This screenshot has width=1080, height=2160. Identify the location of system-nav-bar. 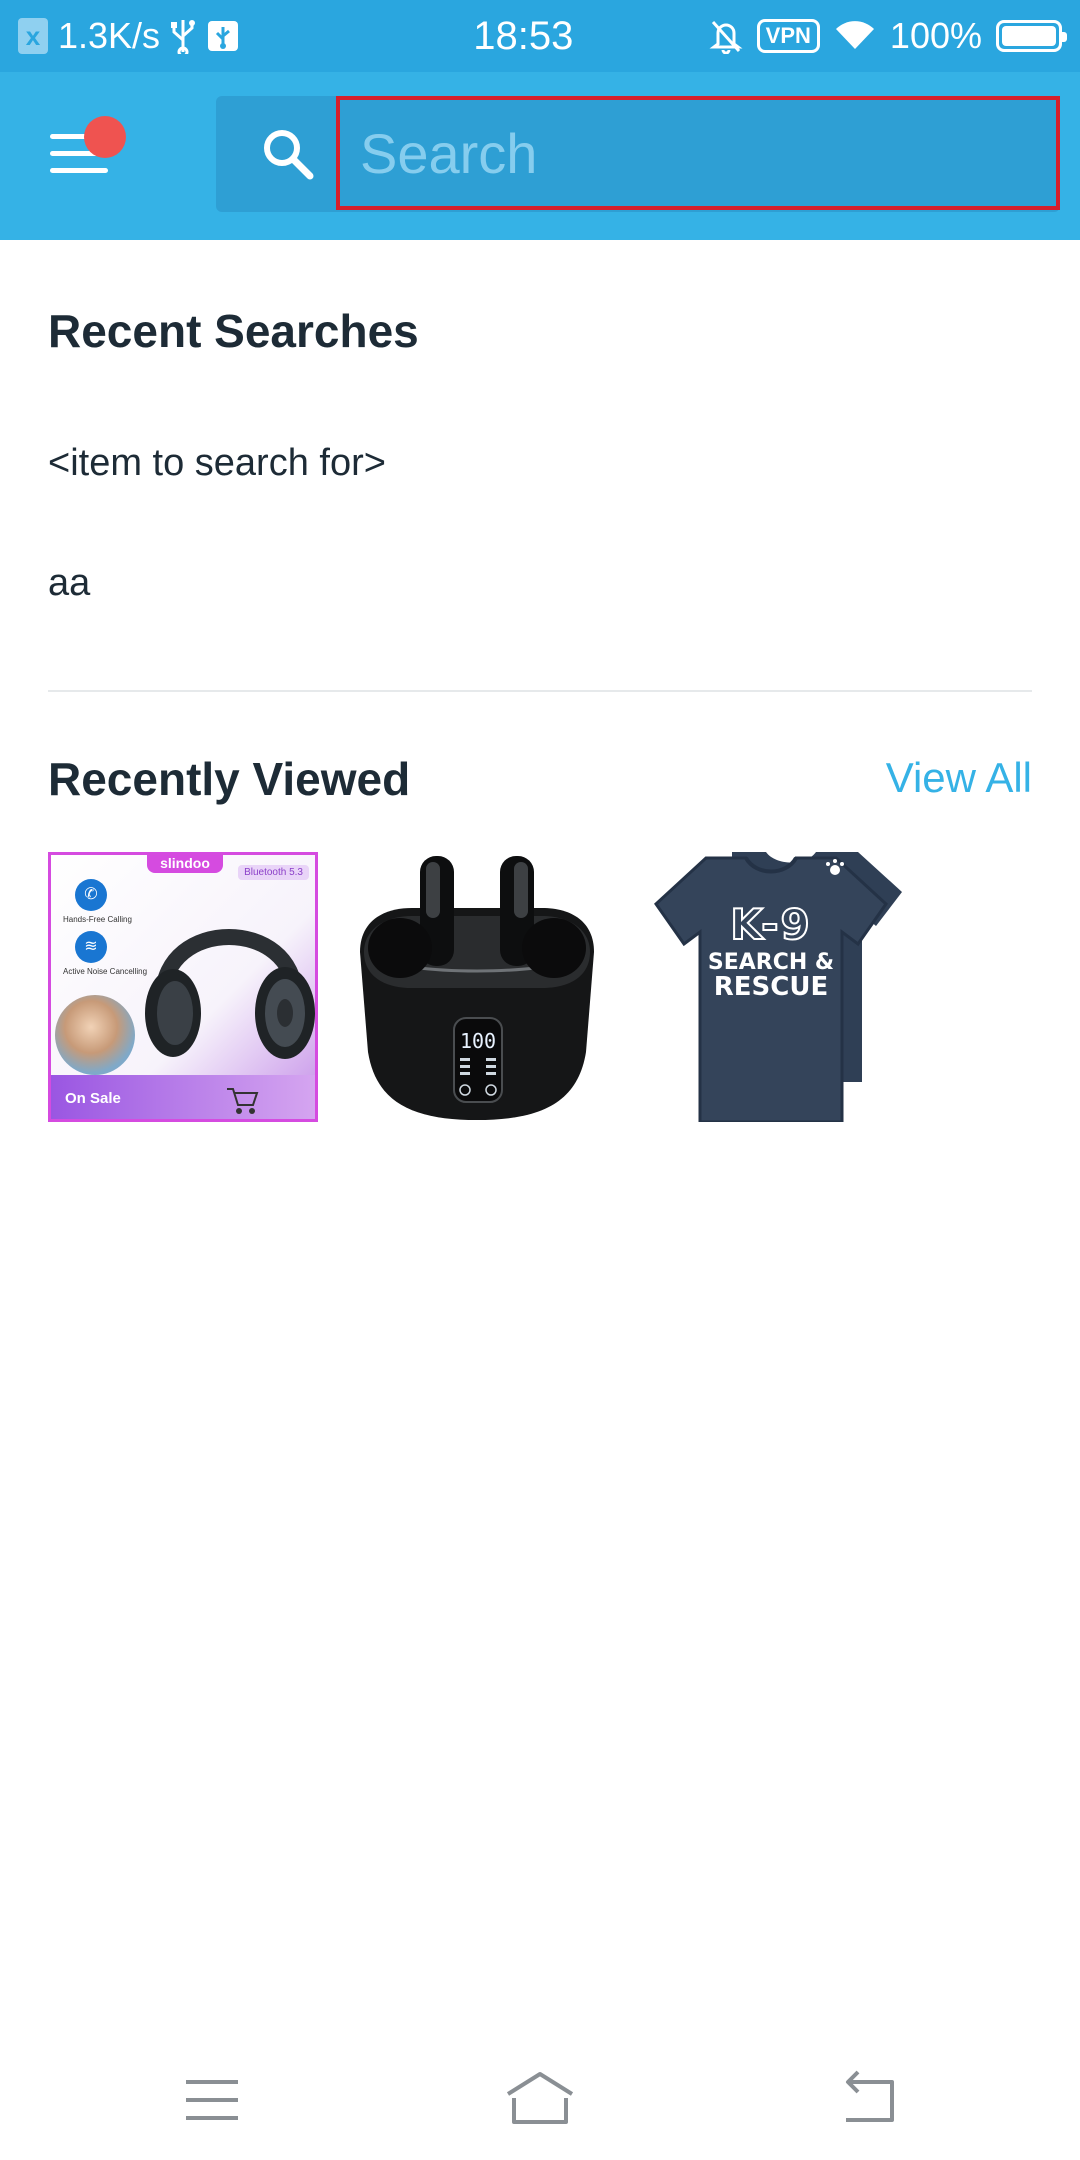
(540, 2100).